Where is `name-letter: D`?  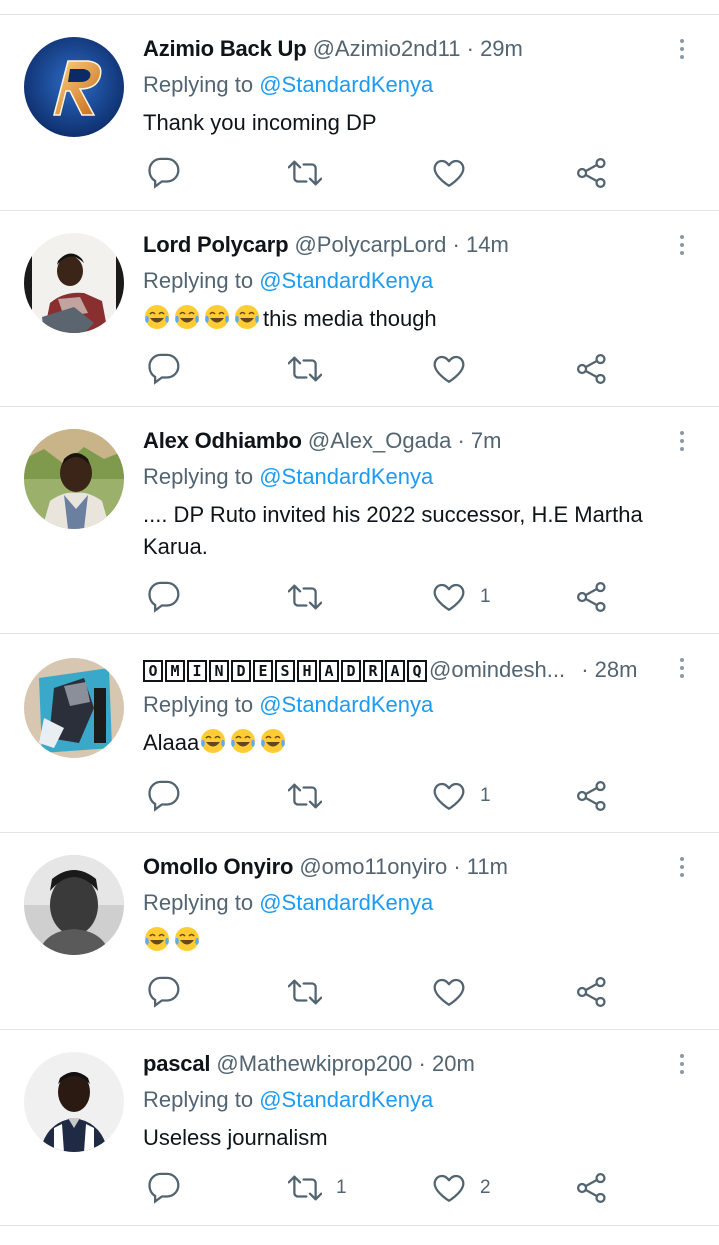 name-letter: D is located at coordinates (241, 671).